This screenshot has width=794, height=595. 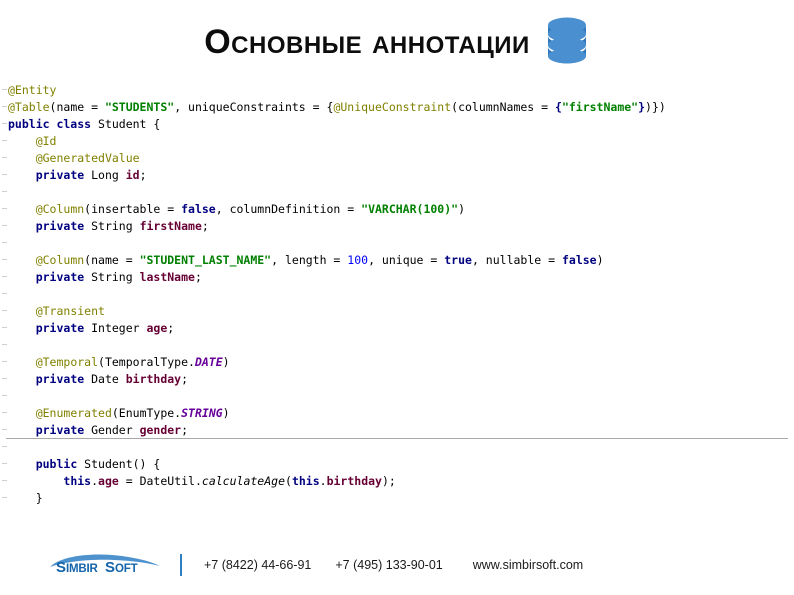 What do you see at coordinates (67, 362) in the screenshot?
I see `code-token-ann: @Temporal` at bounding box center [67, 362].